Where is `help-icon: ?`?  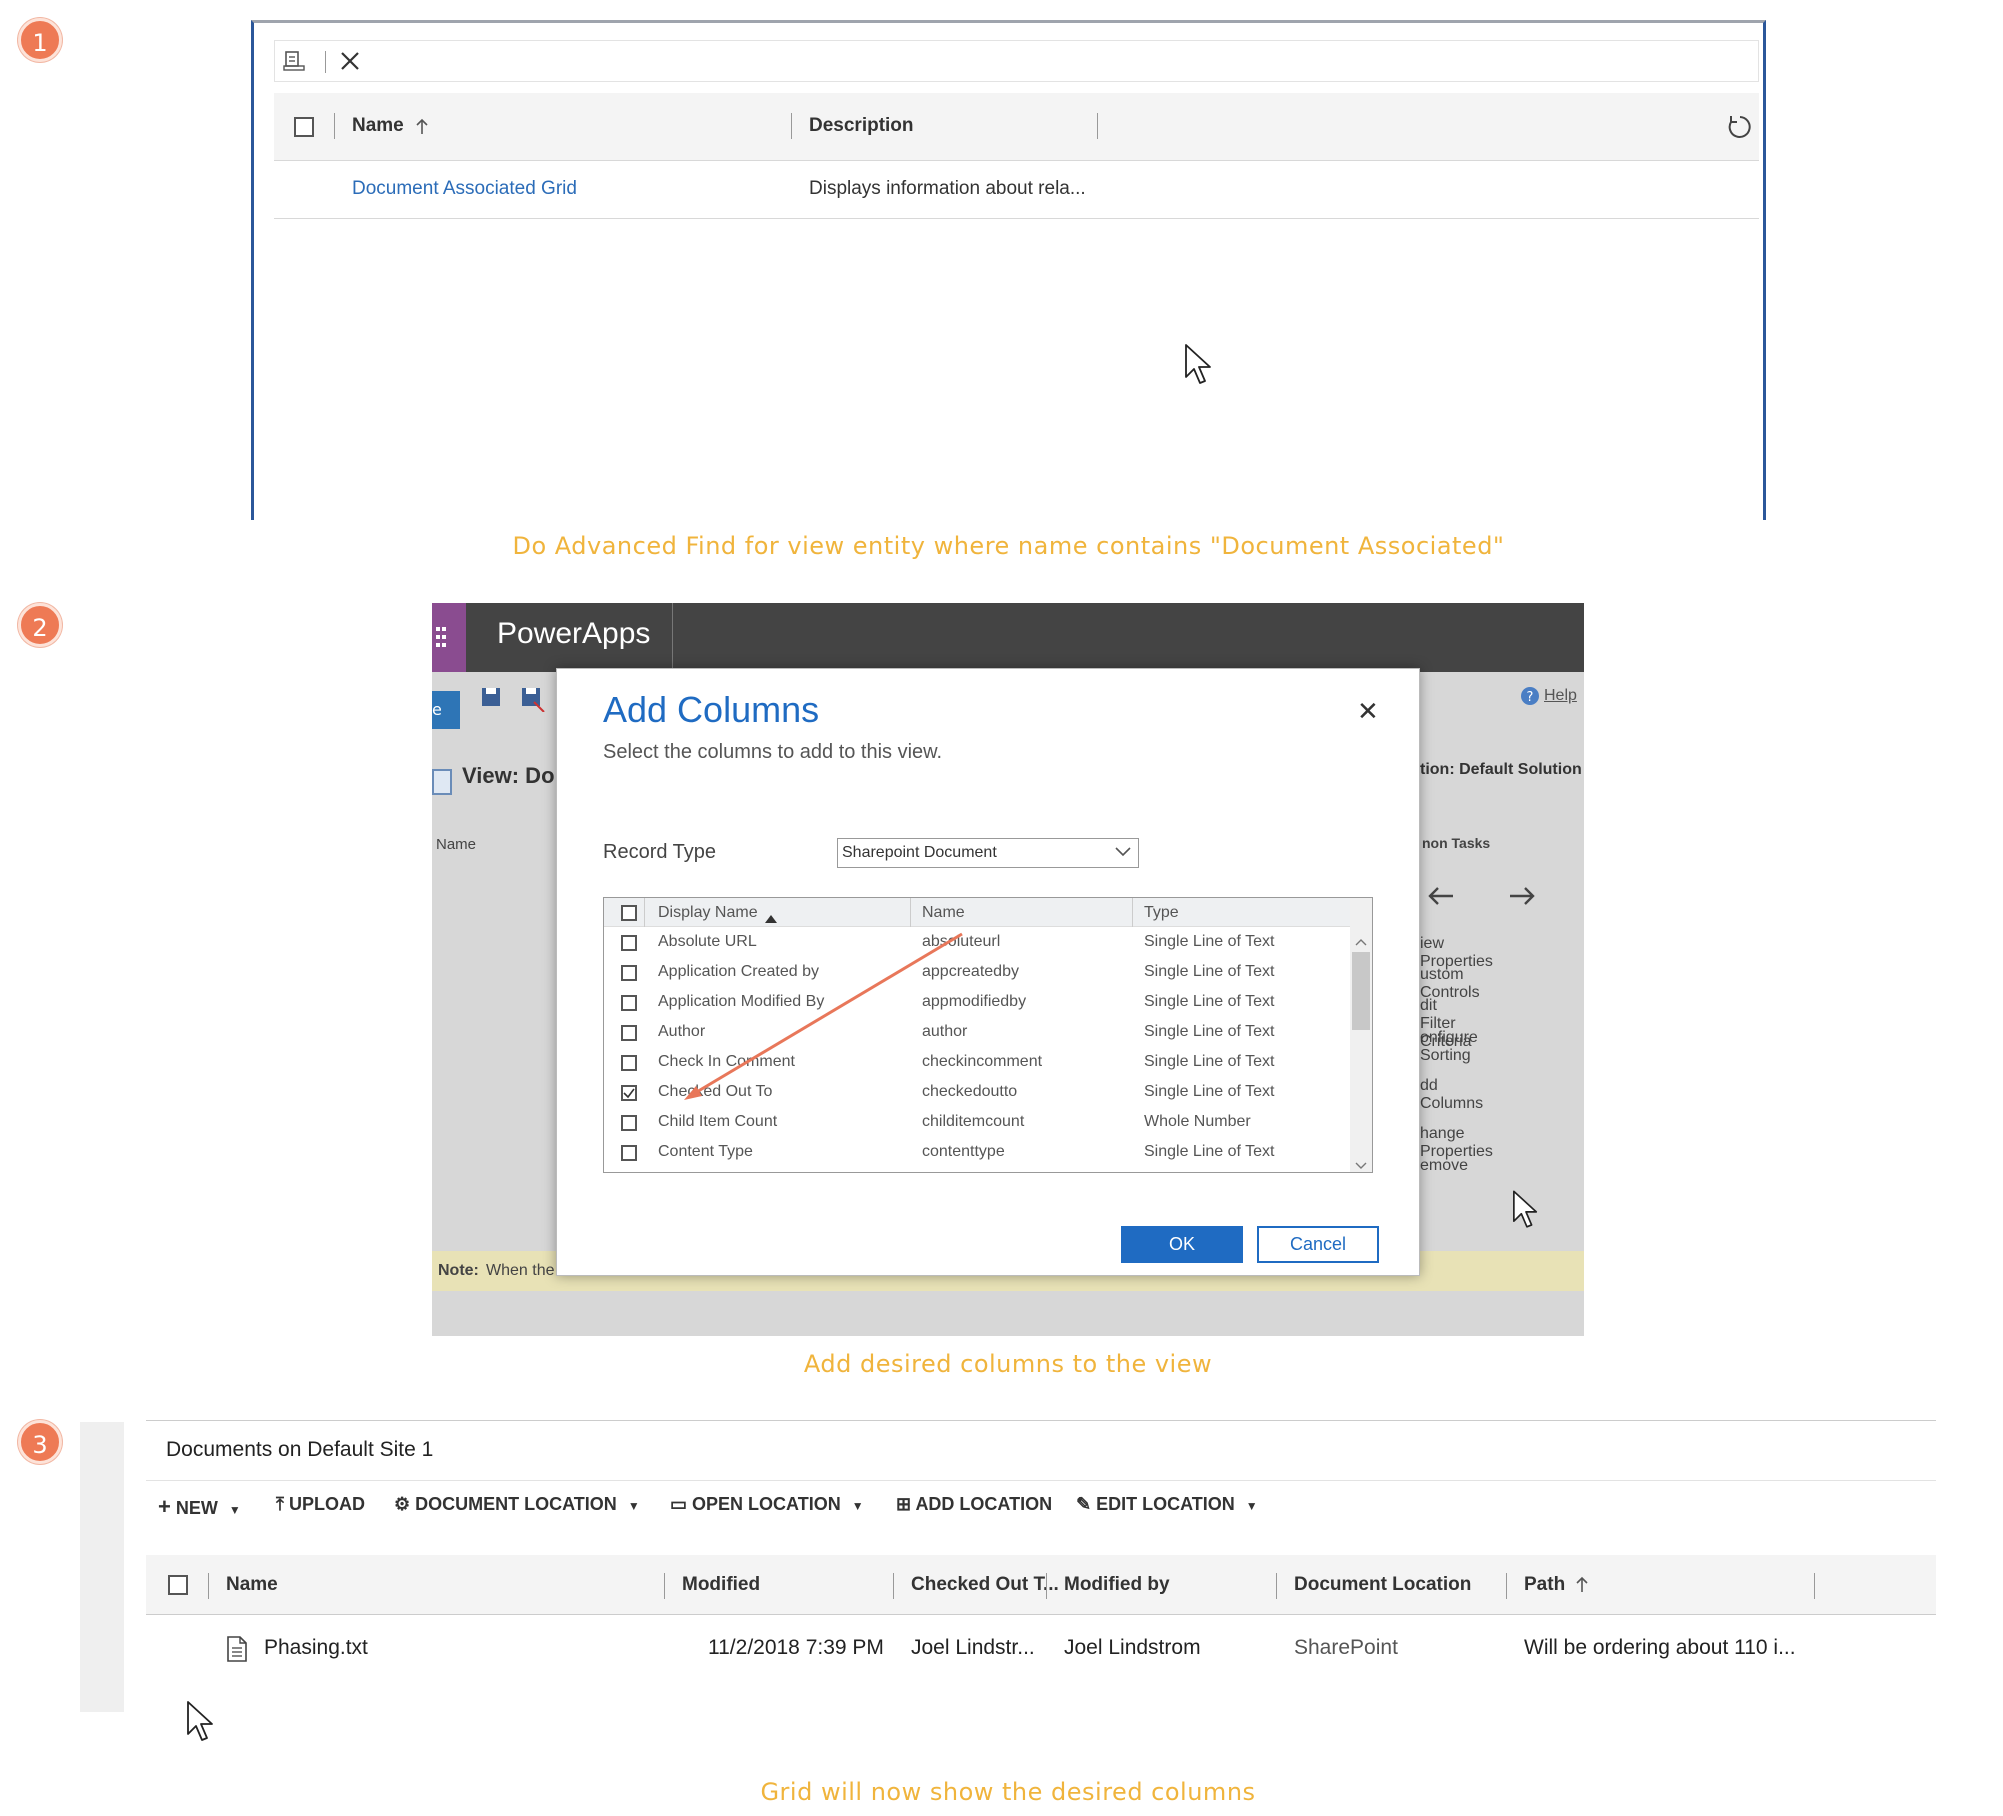 help-icon: ? is located at coordinates (1530, 698).